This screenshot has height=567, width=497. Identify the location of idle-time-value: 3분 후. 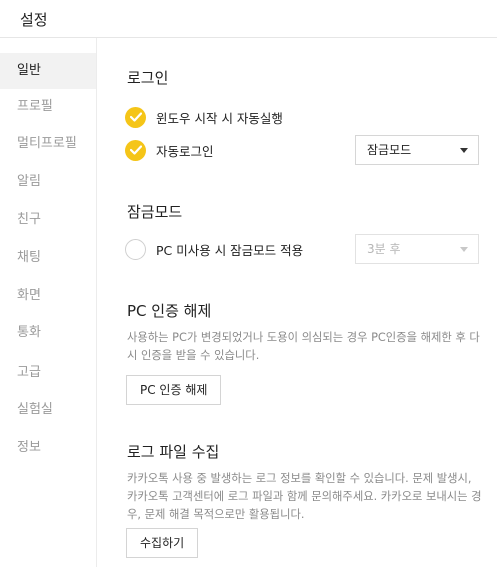
(384, 249).